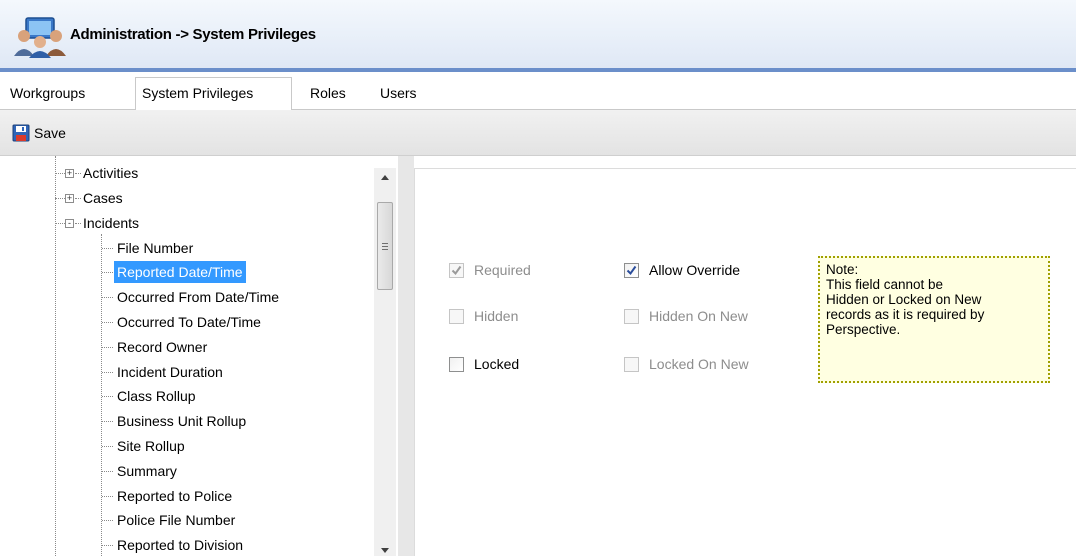 This screenshot has height=556, width=1076. What do you see at coordinates (698, 316) in the screenshot?
I see `checkbox-label: Hidden On New` at bounding box center [698, 316].